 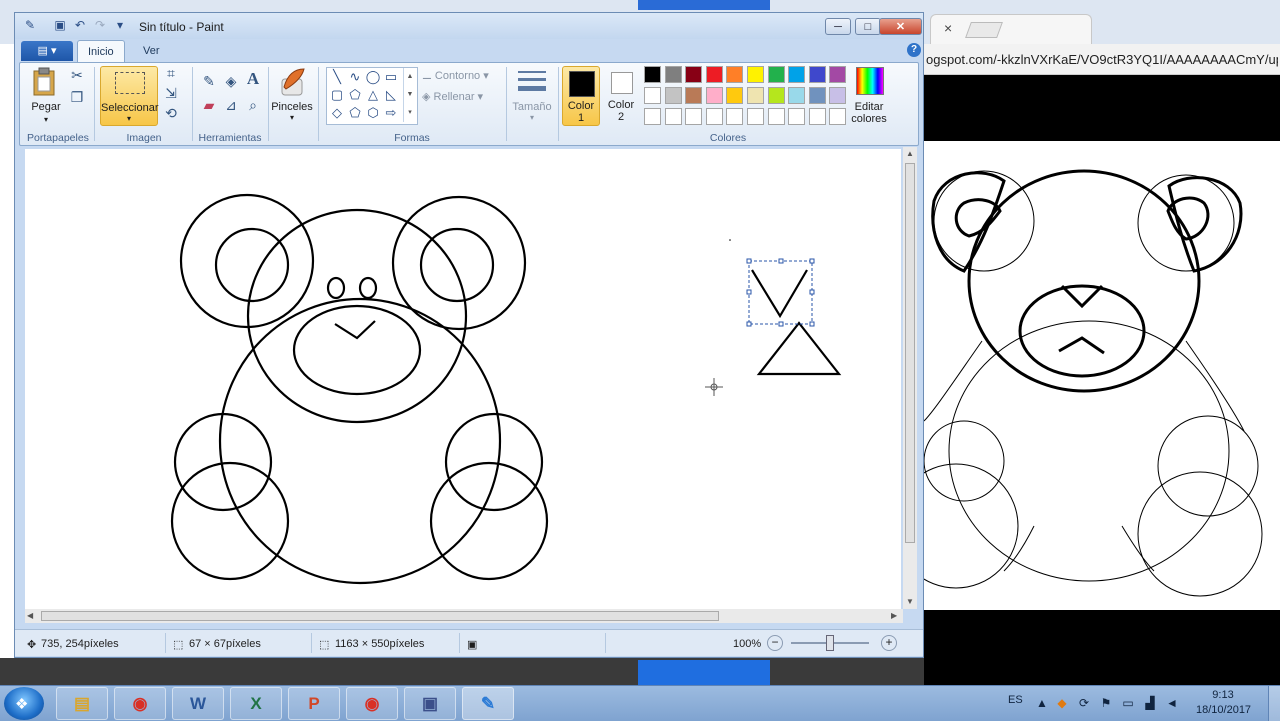 What do you see at coordinates (1042, 703) in the screenshot?
I see `tray-expand-icon: ▲` at bounding box center [1042, 703].